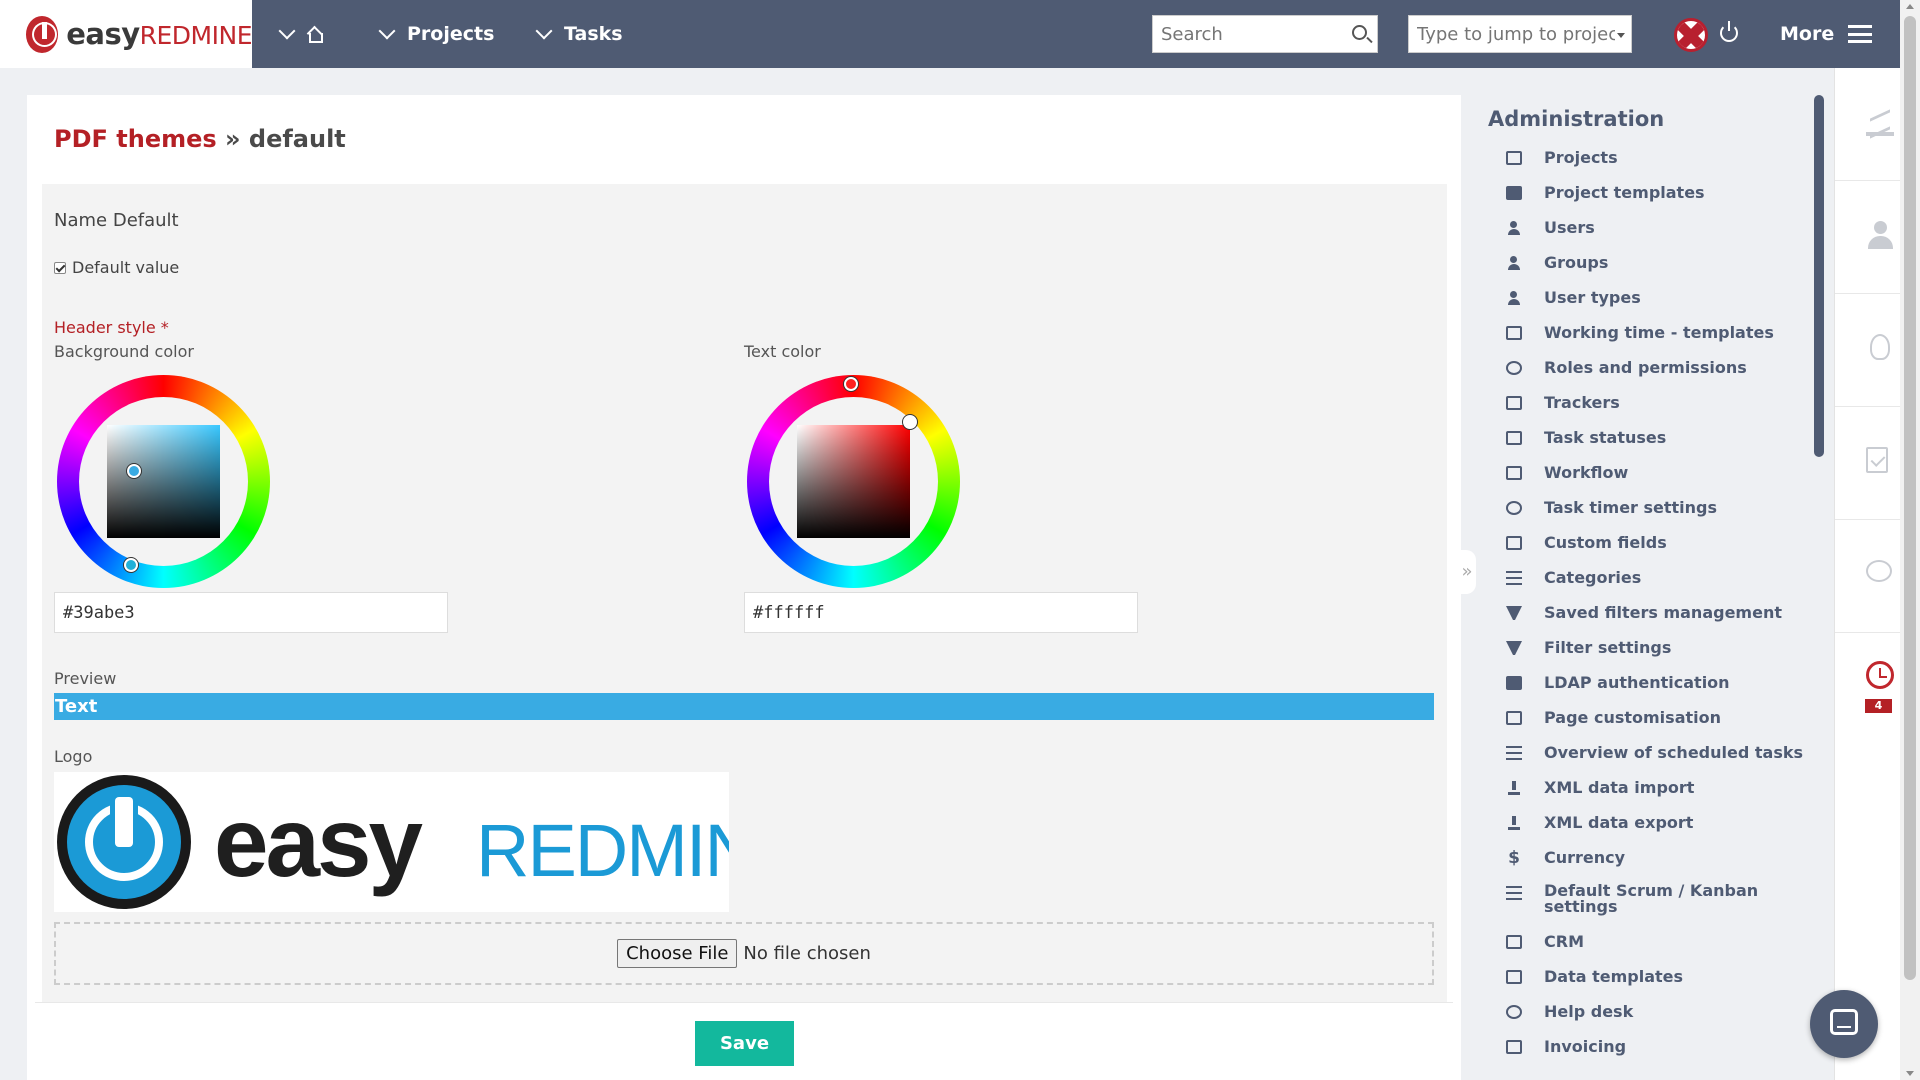  I want to click on page-title-text: default, so click(297, 139).